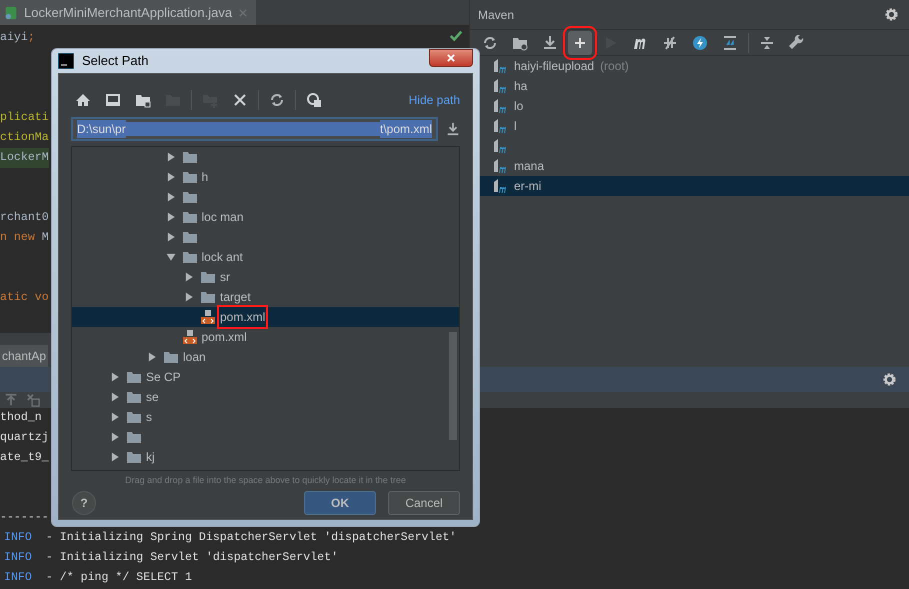  Describe the element at coordinates (119, 577) in the screenshot. I see `log-message: - /* ping */ SELECT 1` at that location.